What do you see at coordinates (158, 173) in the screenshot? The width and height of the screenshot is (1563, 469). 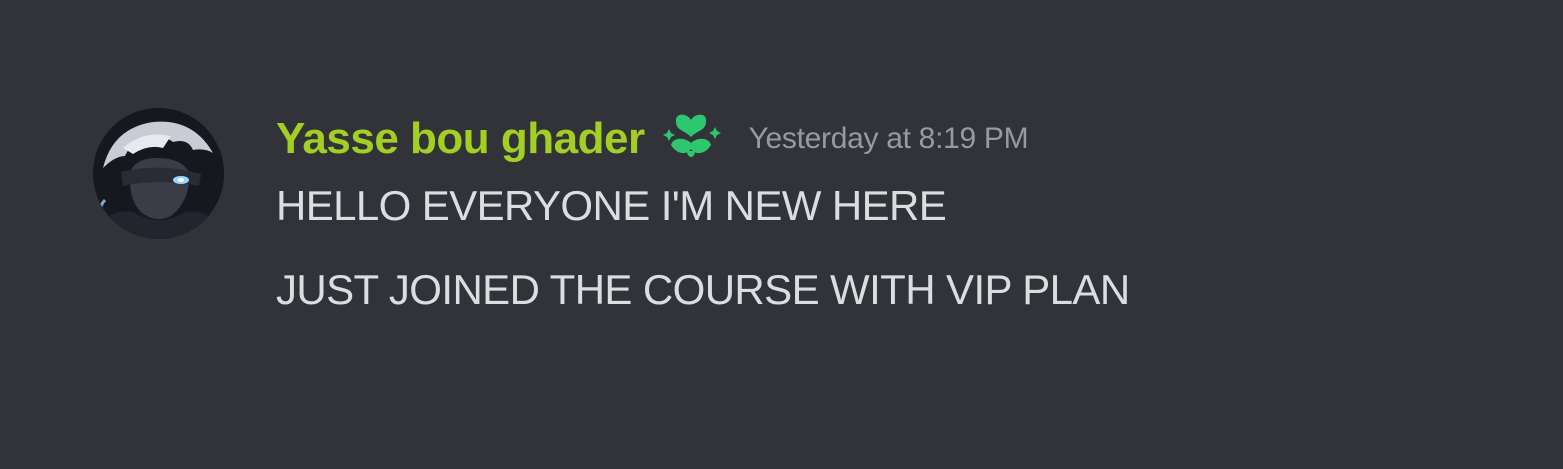 I see `avatar` at bounding box center [158, 173].